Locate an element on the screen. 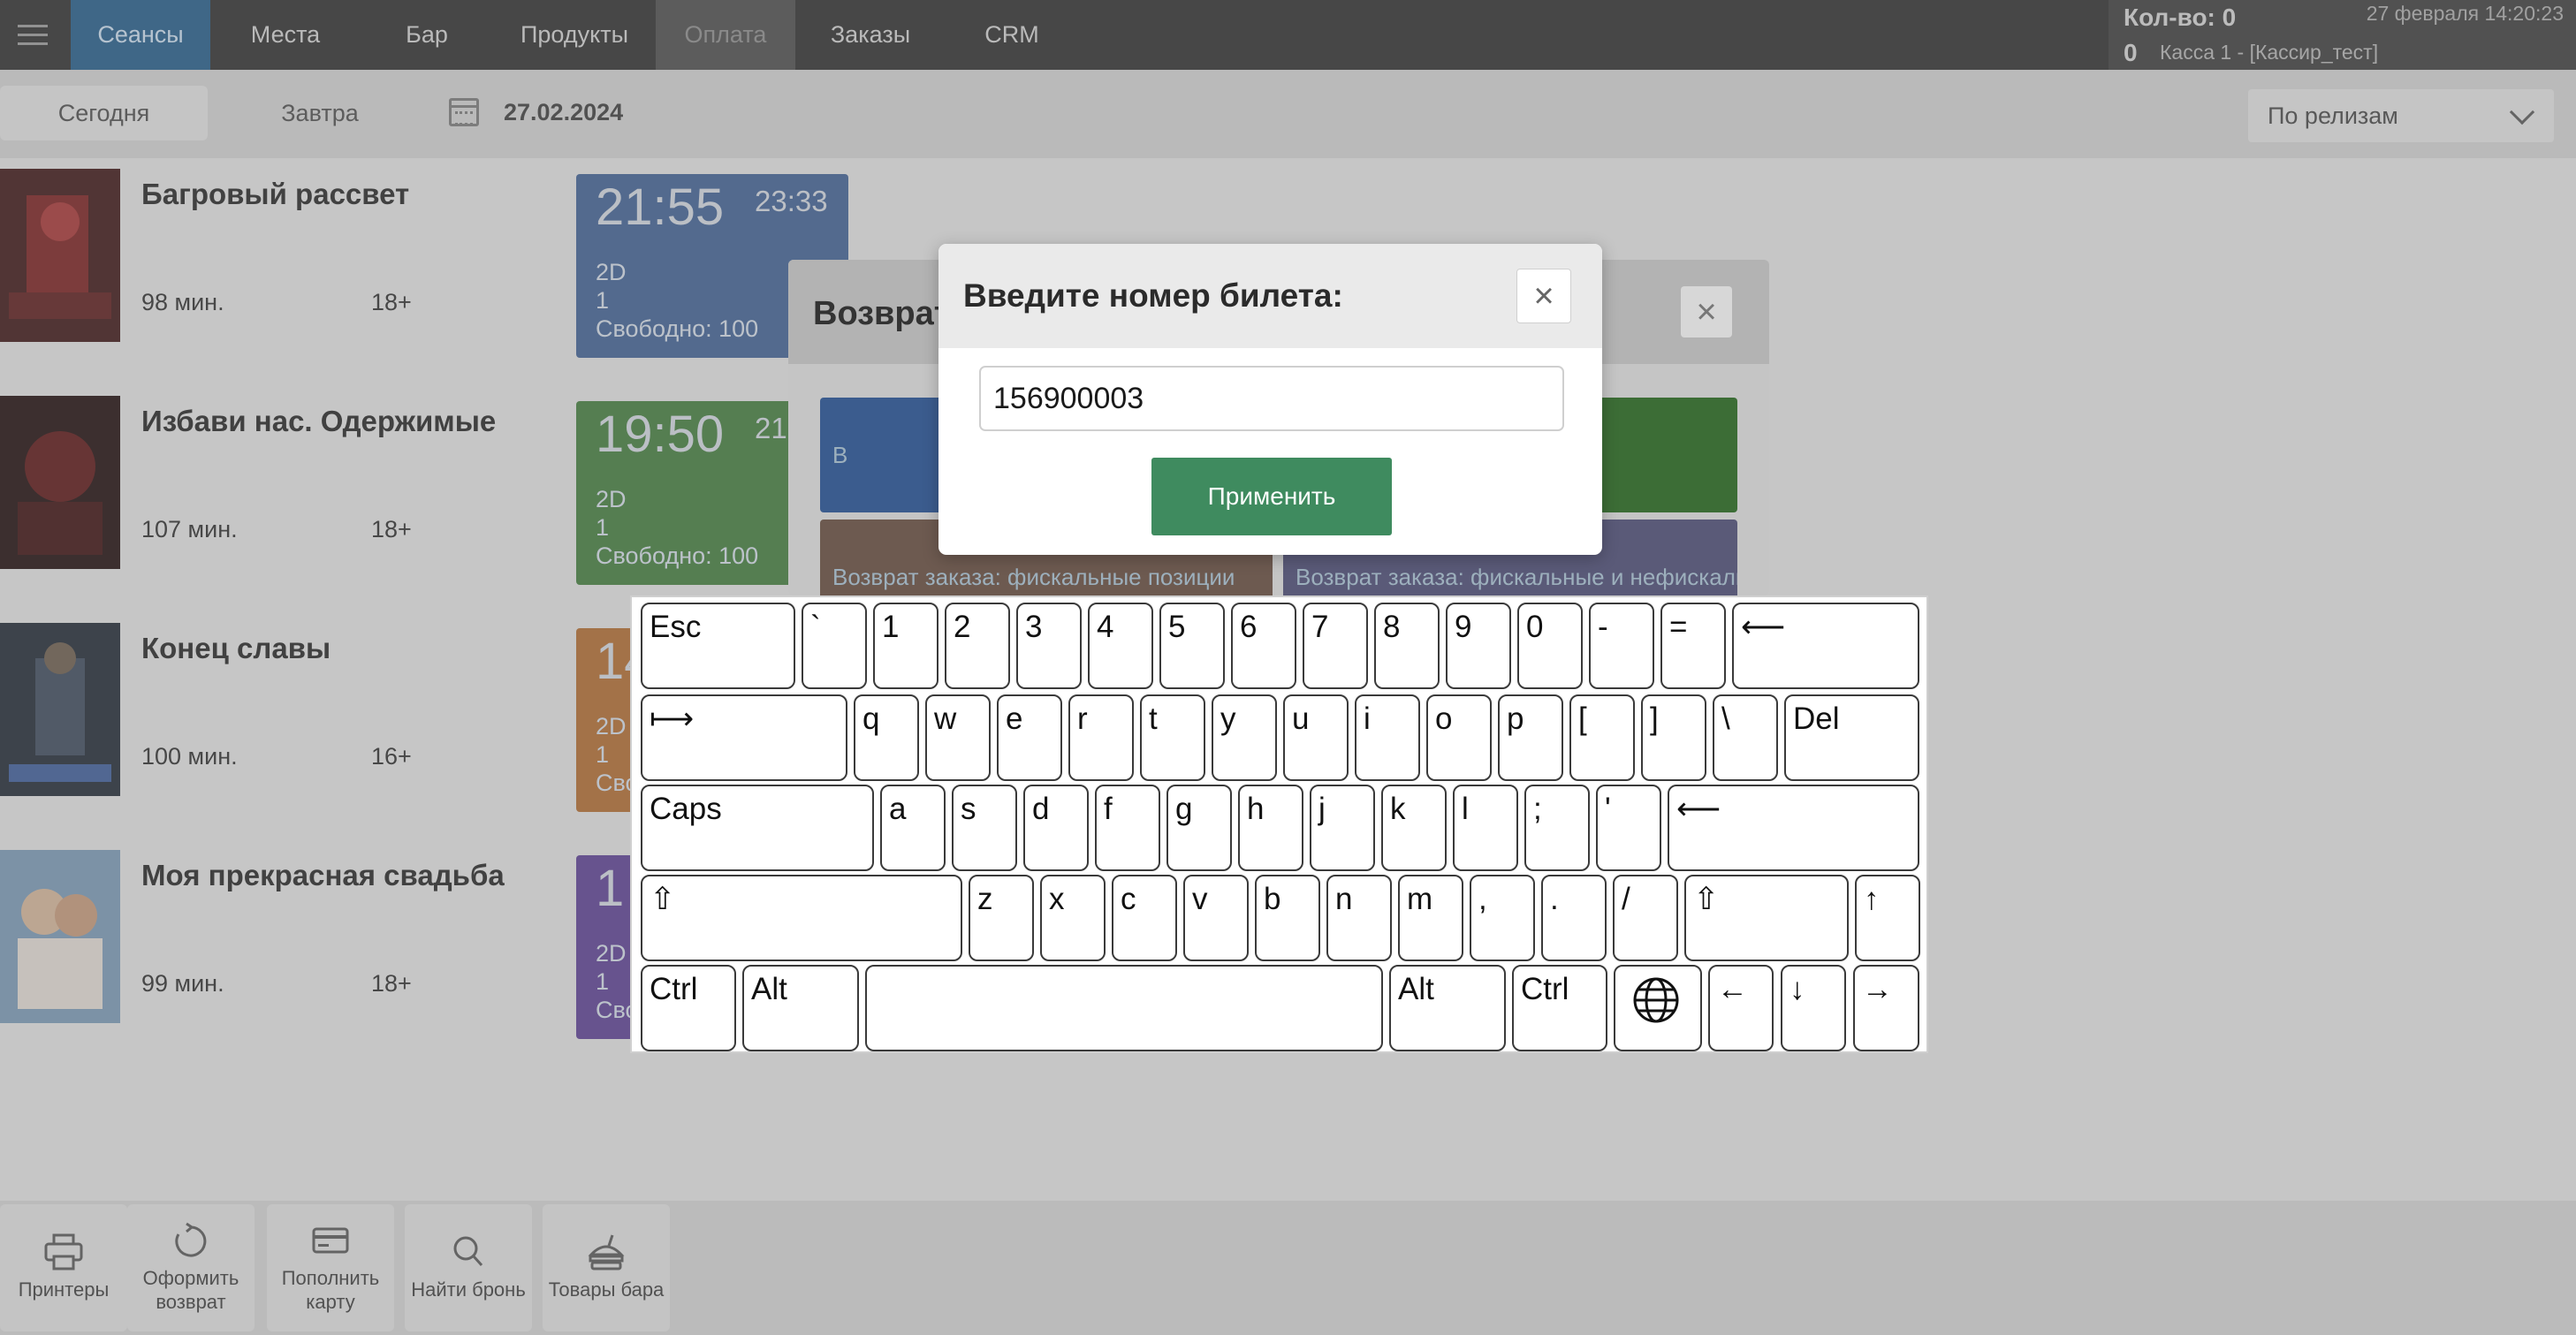 The height and width of the screenshot is (1335, 2576). key-arrow-down: ↓ is located at coordinates (1813, 1008).